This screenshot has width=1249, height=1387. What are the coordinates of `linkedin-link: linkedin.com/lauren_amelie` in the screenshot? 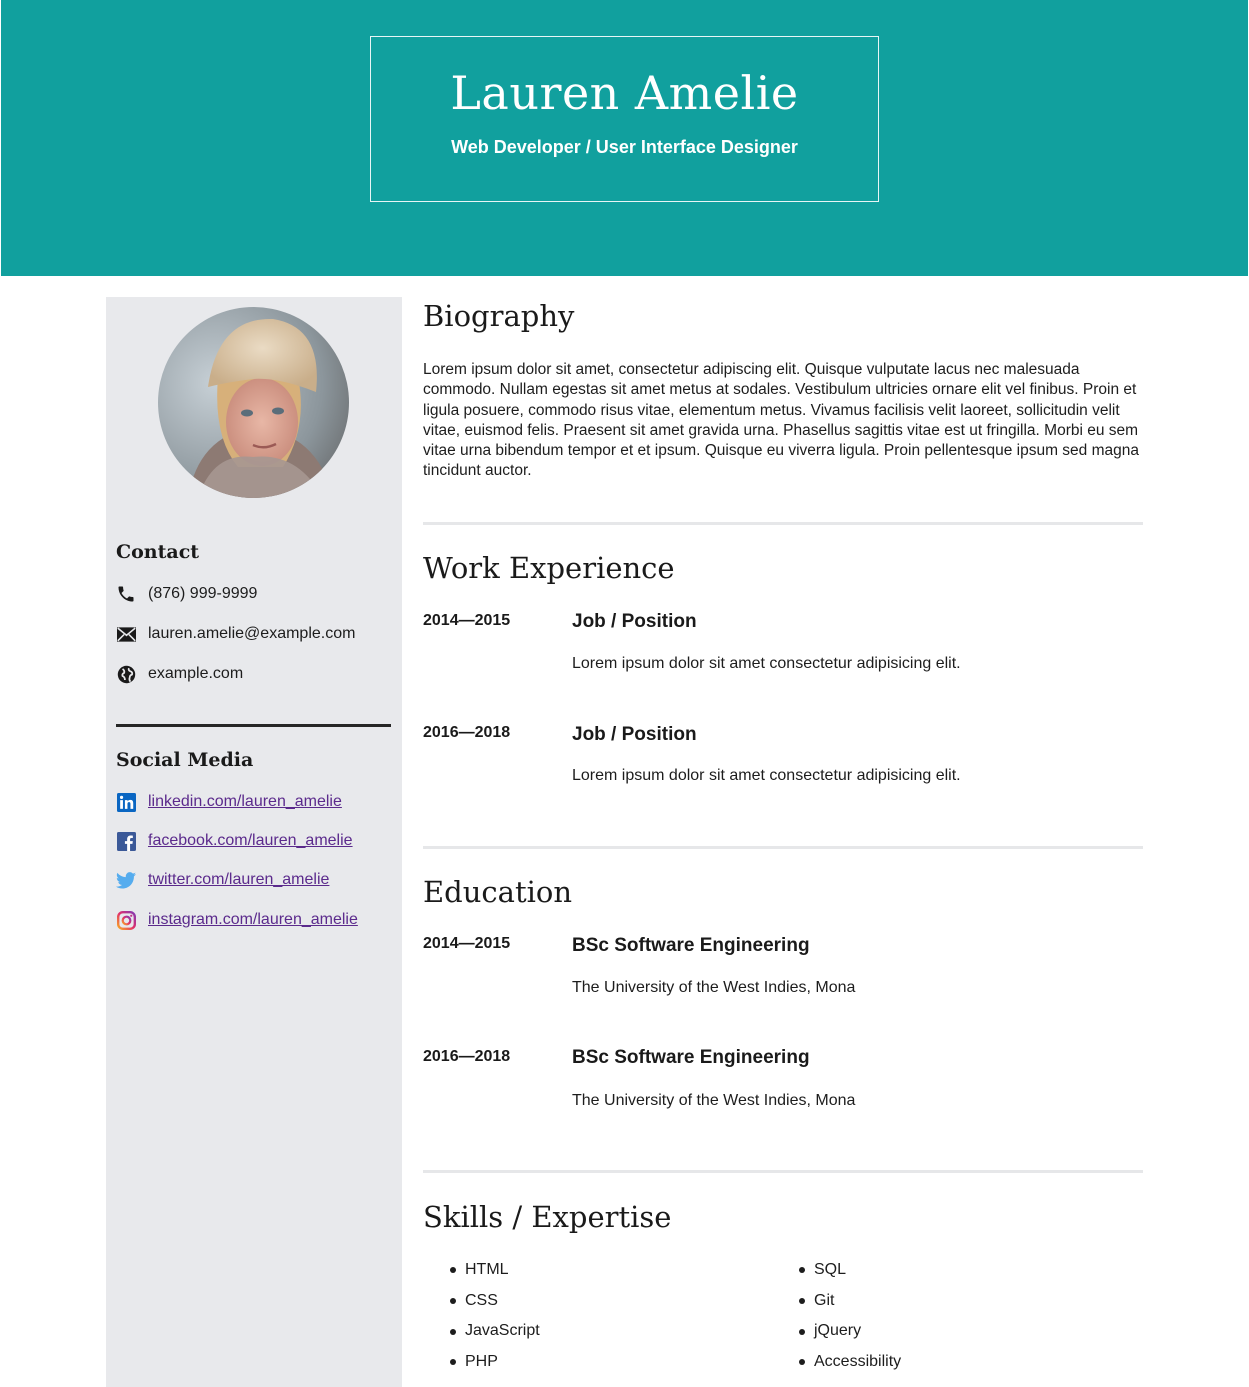 It's located at (245, 802).